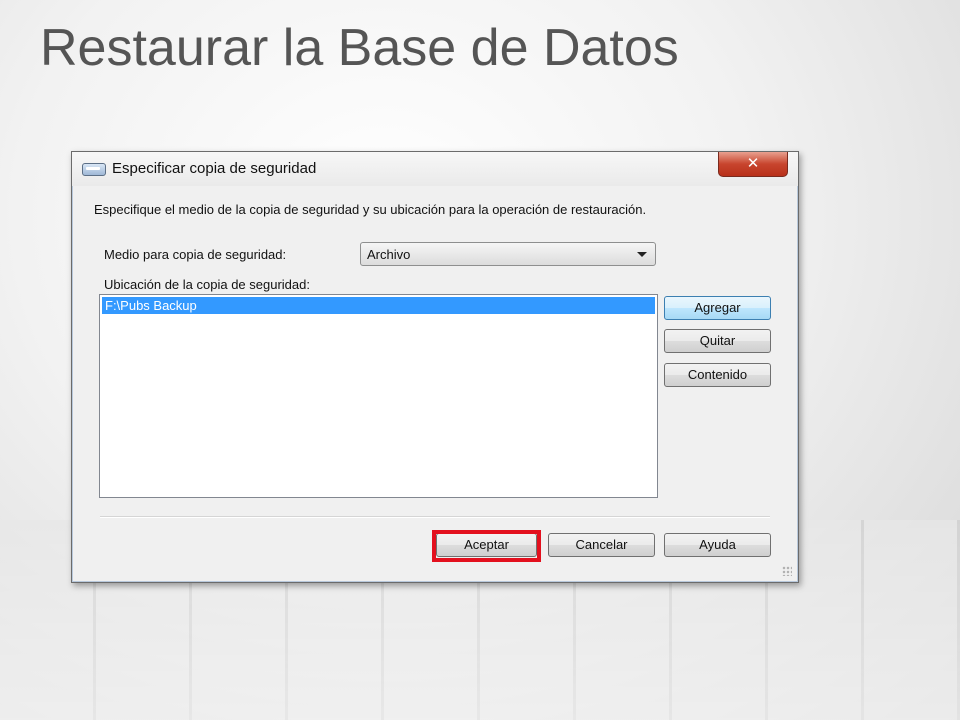  What do you see at coordinates (717, 308) in the screenshot?
I see `add-button: Agregar` at bounding box center [717, 308].